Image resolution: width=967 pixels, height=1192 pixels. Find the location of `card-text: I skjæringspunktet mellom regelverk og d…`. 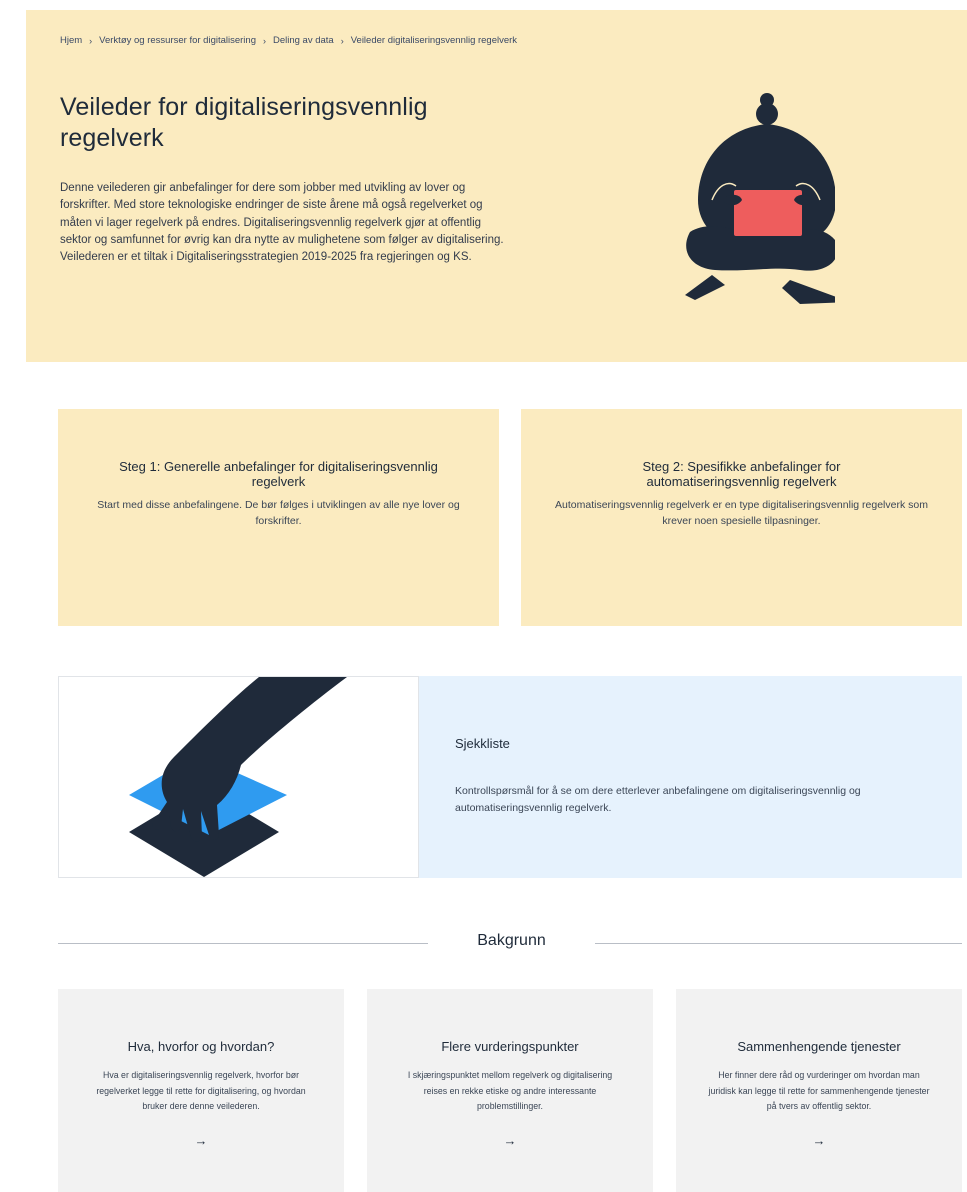

card-text: I skjæringspunktet mellom regelverk og d… is located at coordinates (510, 1090).